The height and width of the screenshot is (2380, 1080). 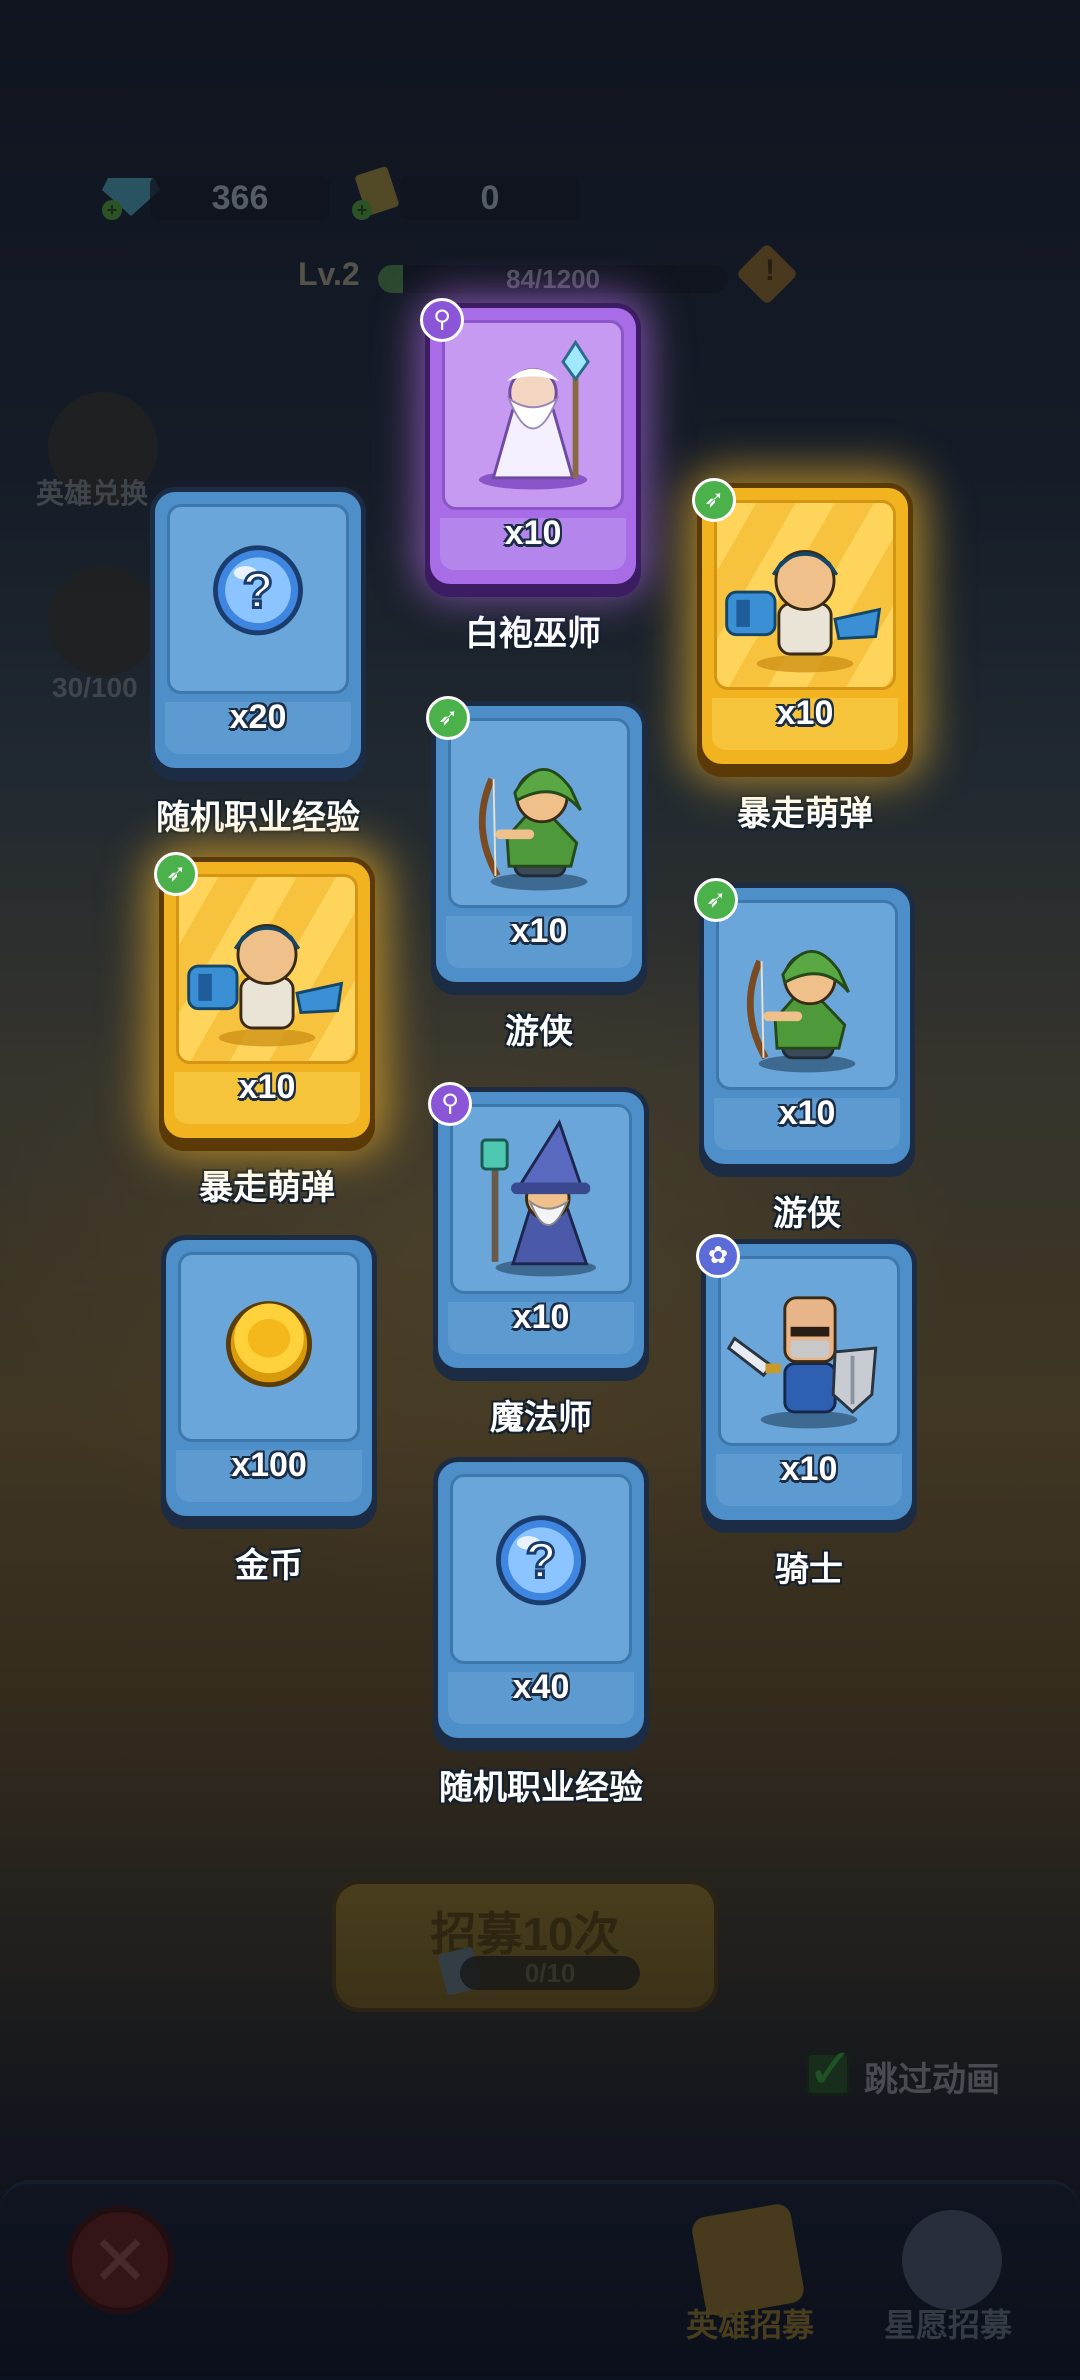 I want to click on reward-card: ? x40, so click(x=541, y=1600).